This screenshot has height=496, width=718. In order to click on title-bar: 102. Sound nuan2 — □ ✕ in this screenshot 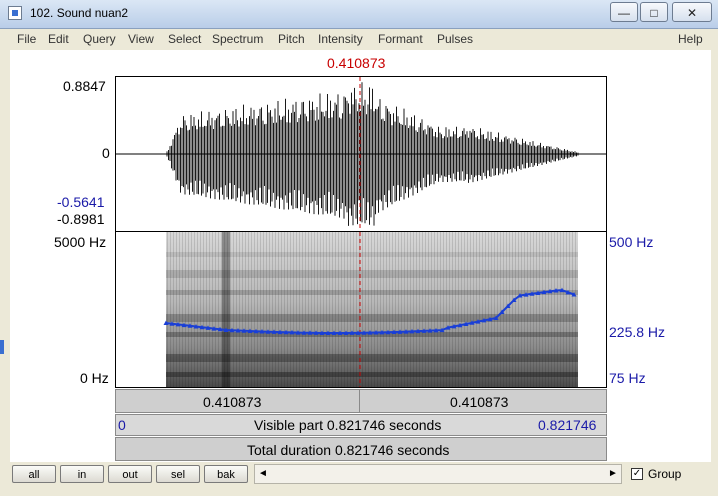, I will do `click(359, 14)`.